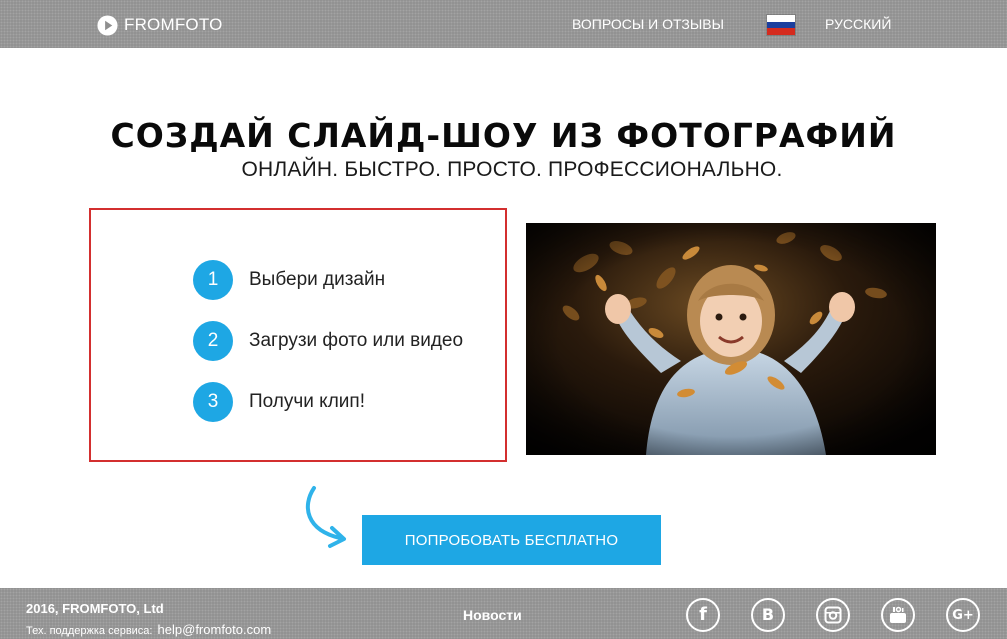 The width and height of the screenshot is (1007, 639). Describe the element at coordinates (325, 517) in the screenshot. I see `curved-arrow-icon` at that location.